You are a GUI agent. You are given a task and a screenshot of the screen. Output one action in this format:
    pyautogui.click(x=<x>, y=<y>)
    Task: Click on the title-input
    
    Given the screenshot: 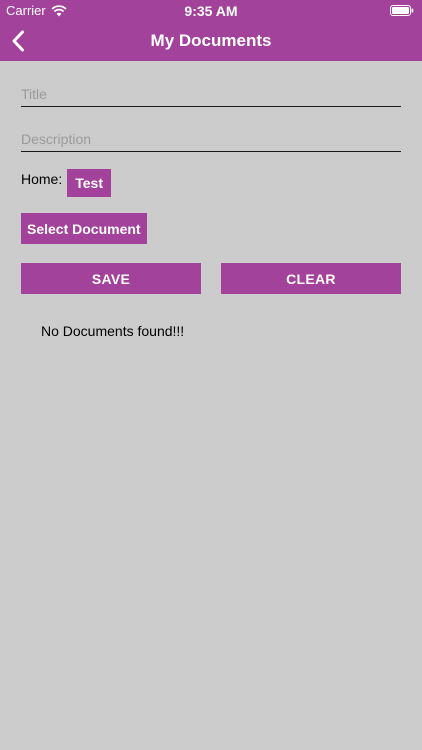 What is the action you would take?
    pyautogui.click(x=211, y=94)
    